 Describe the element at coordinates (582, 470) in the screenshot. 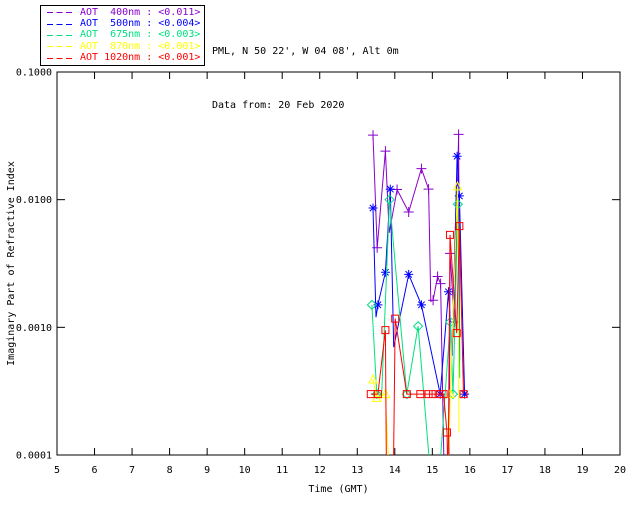

I see `x-tick-label: 19` at that location.